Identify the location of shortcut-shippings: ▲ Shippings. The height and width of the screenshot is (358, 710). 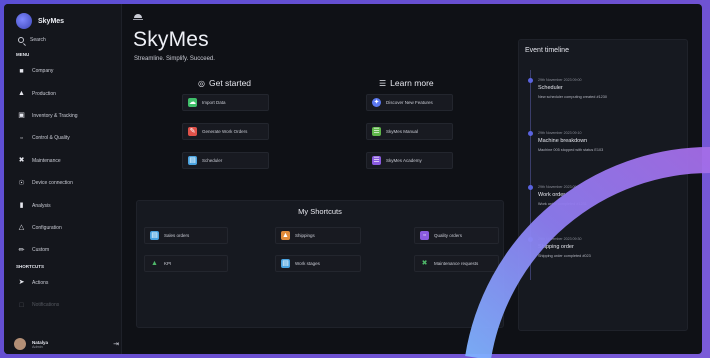
(318, 235).